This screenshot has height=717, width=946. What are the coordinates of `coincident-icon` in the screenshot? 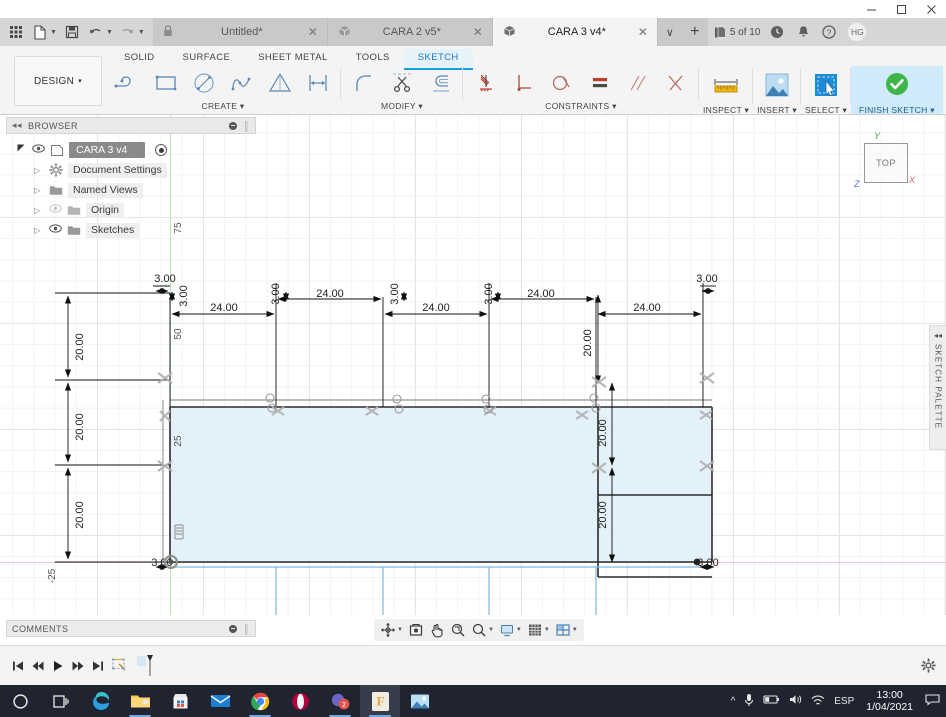 It's located at (676, 83).